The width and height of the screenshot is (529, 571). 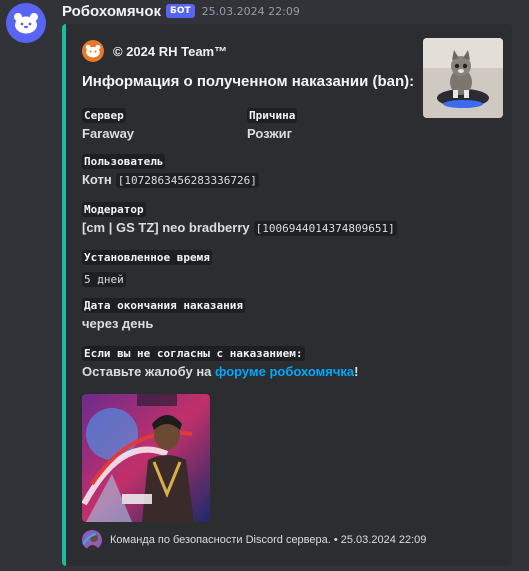 What do you see at coordinates (147, 257) in the screenshot?
I see `field-duration-name: Установленное время` at bounding box center [147, 257].